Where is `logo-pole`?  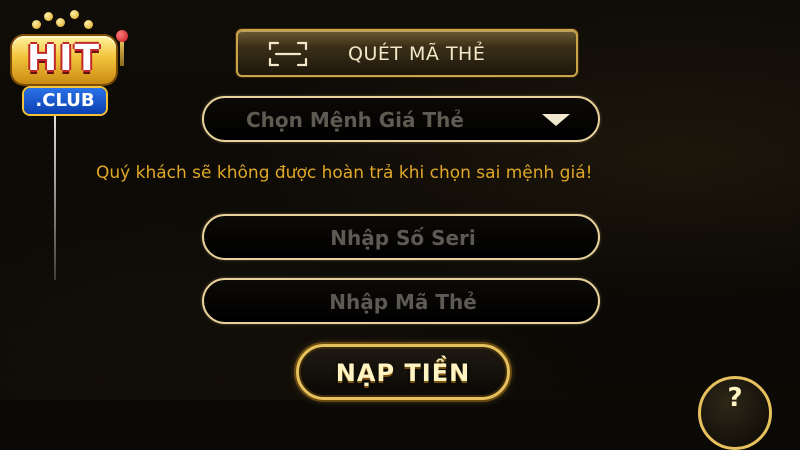
logo-pole is located at coordinates (55, 195).